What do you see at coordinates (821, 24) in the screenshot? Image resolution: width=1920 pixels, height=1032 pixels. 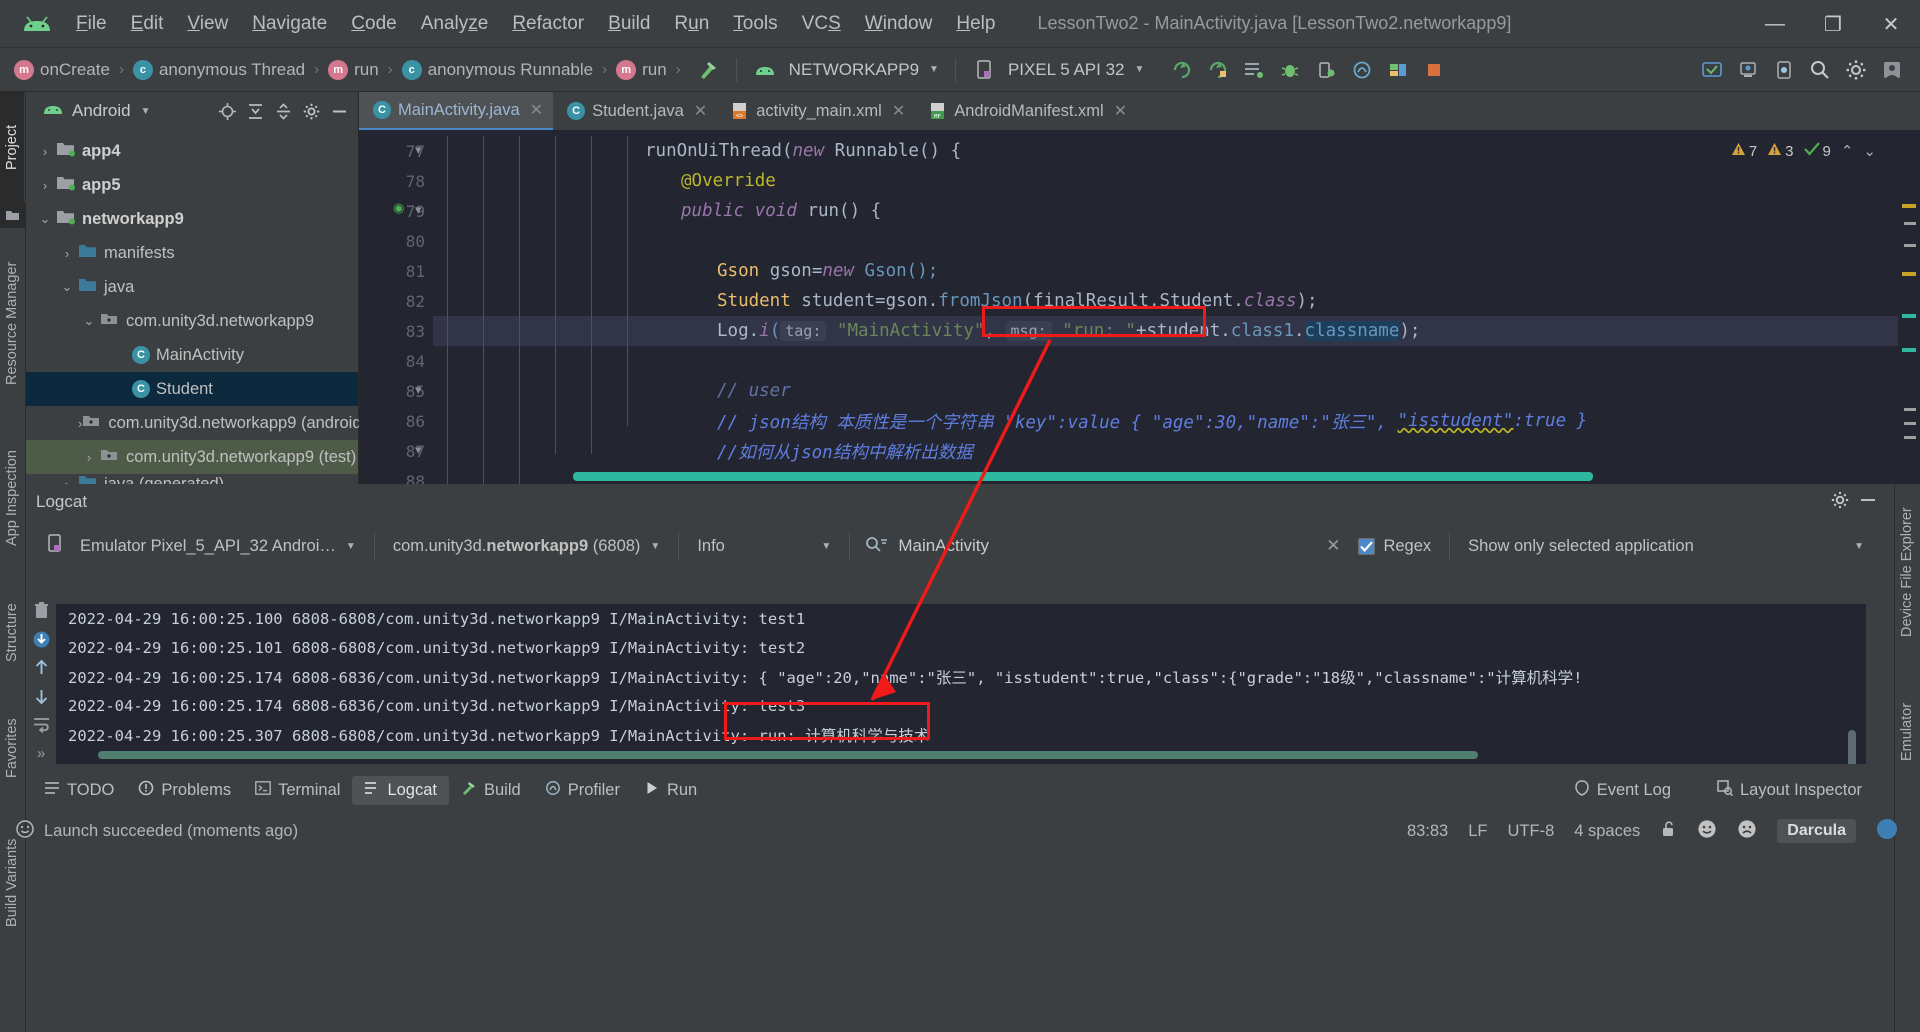 I see `menu-vcs: VCS` at bounding box center [821, 24].